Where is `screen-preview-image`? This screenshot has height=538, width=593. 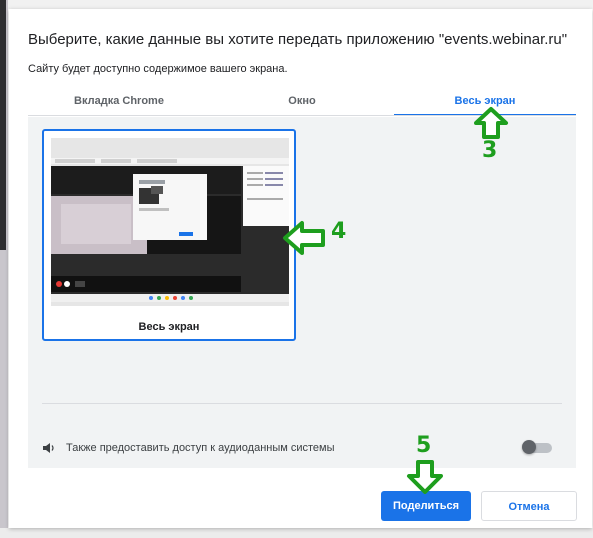
screen-preview-image is located at coordinates (170, 222).